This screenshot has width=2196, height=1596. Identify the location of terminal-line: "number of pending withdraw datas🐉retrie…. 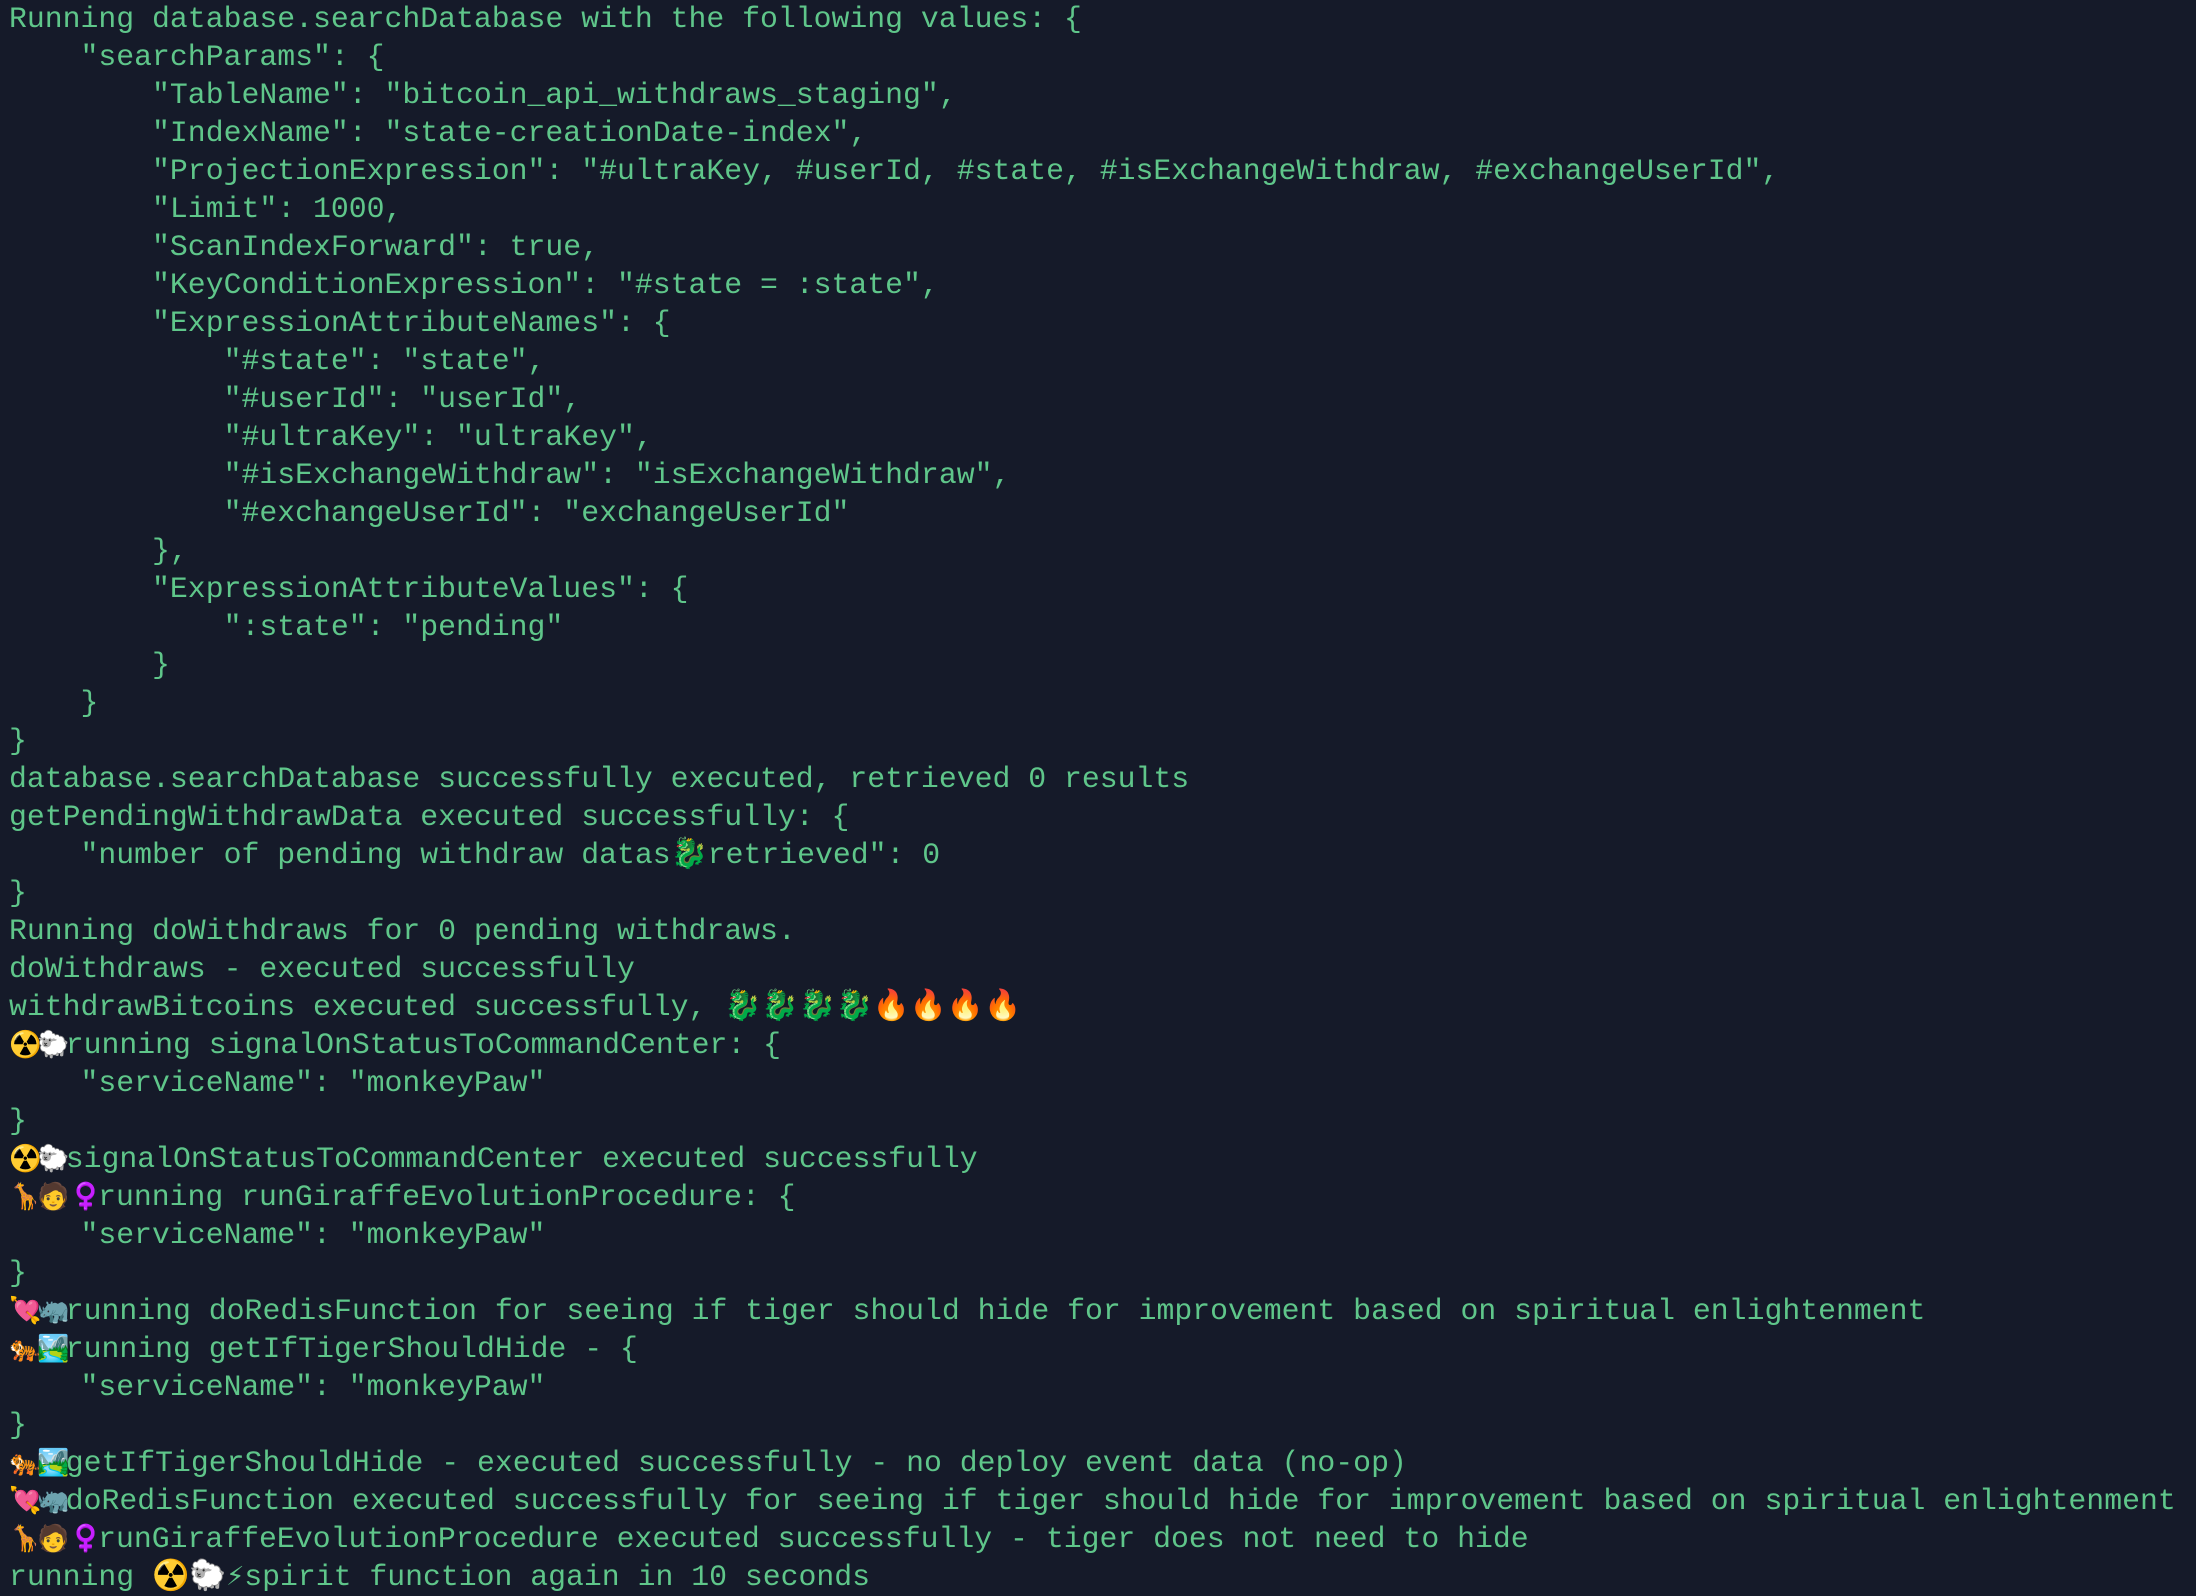
(1102, 855).